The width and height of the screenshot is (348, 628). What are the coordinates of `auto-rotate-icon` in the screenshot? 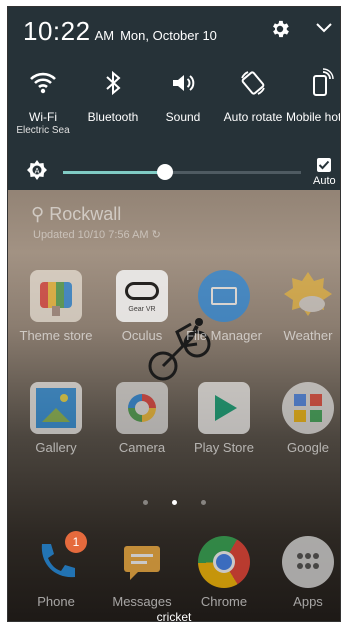 It's located at (253, 83).